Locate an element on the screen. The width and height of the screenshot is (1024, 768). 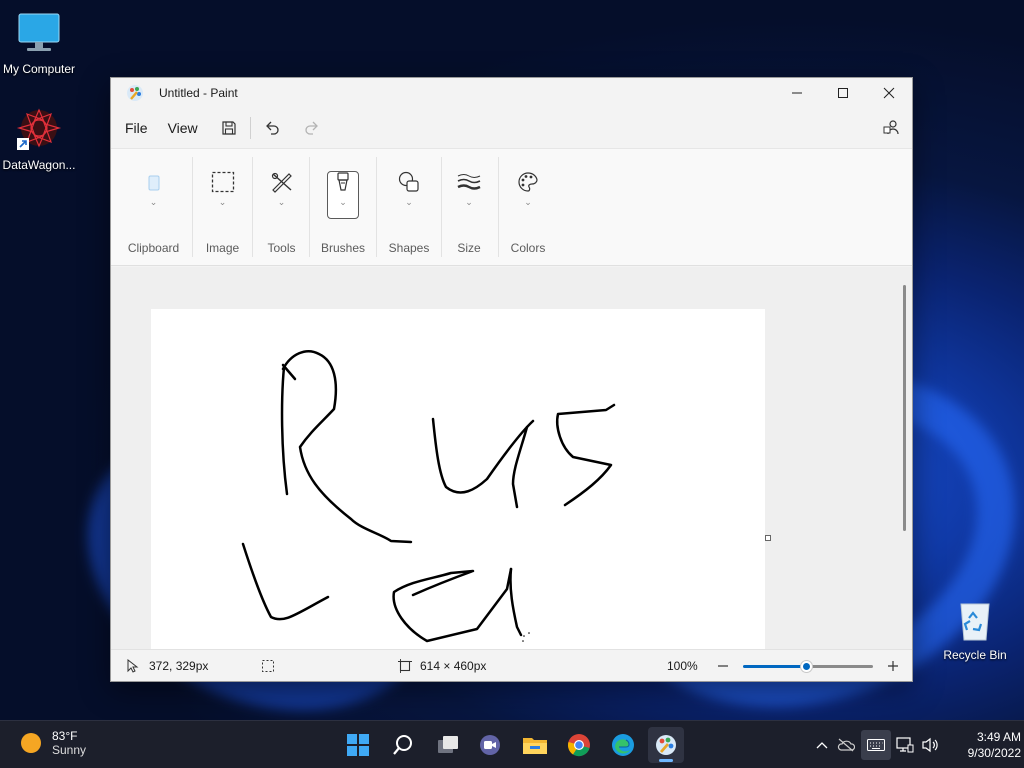
ribbon-group-shapes: ⌄ Shapes is located at coordinates (409, 208).